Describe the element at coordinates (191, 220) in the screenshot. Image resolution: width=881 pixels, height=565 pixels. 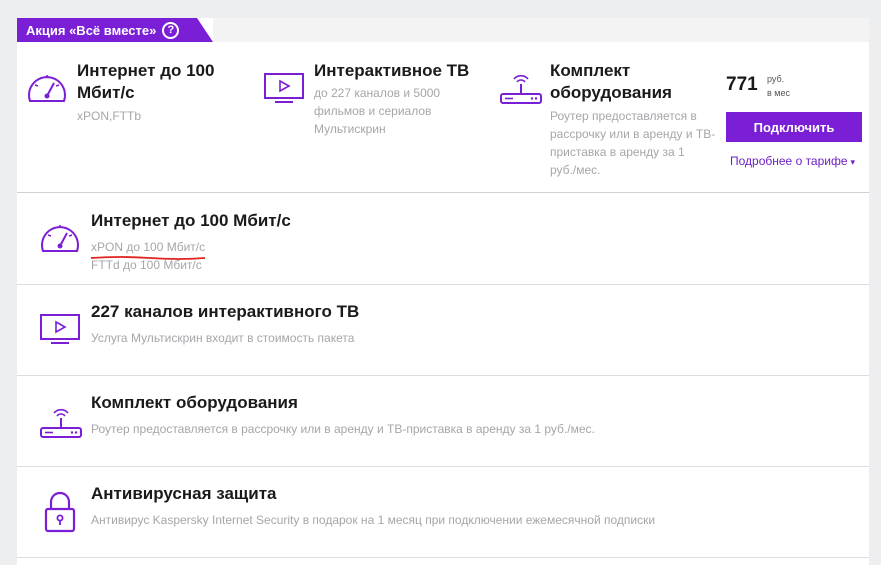
I see `detail-title: Интернет до 100 Мбит/с` at that location.